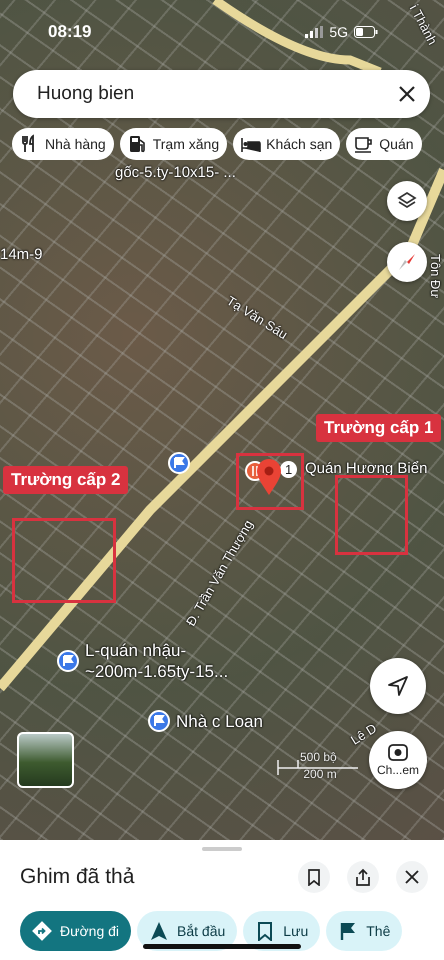 This screenshot has width=444, height=960. I want to click on action-button: Lưu, so click(281, 931).